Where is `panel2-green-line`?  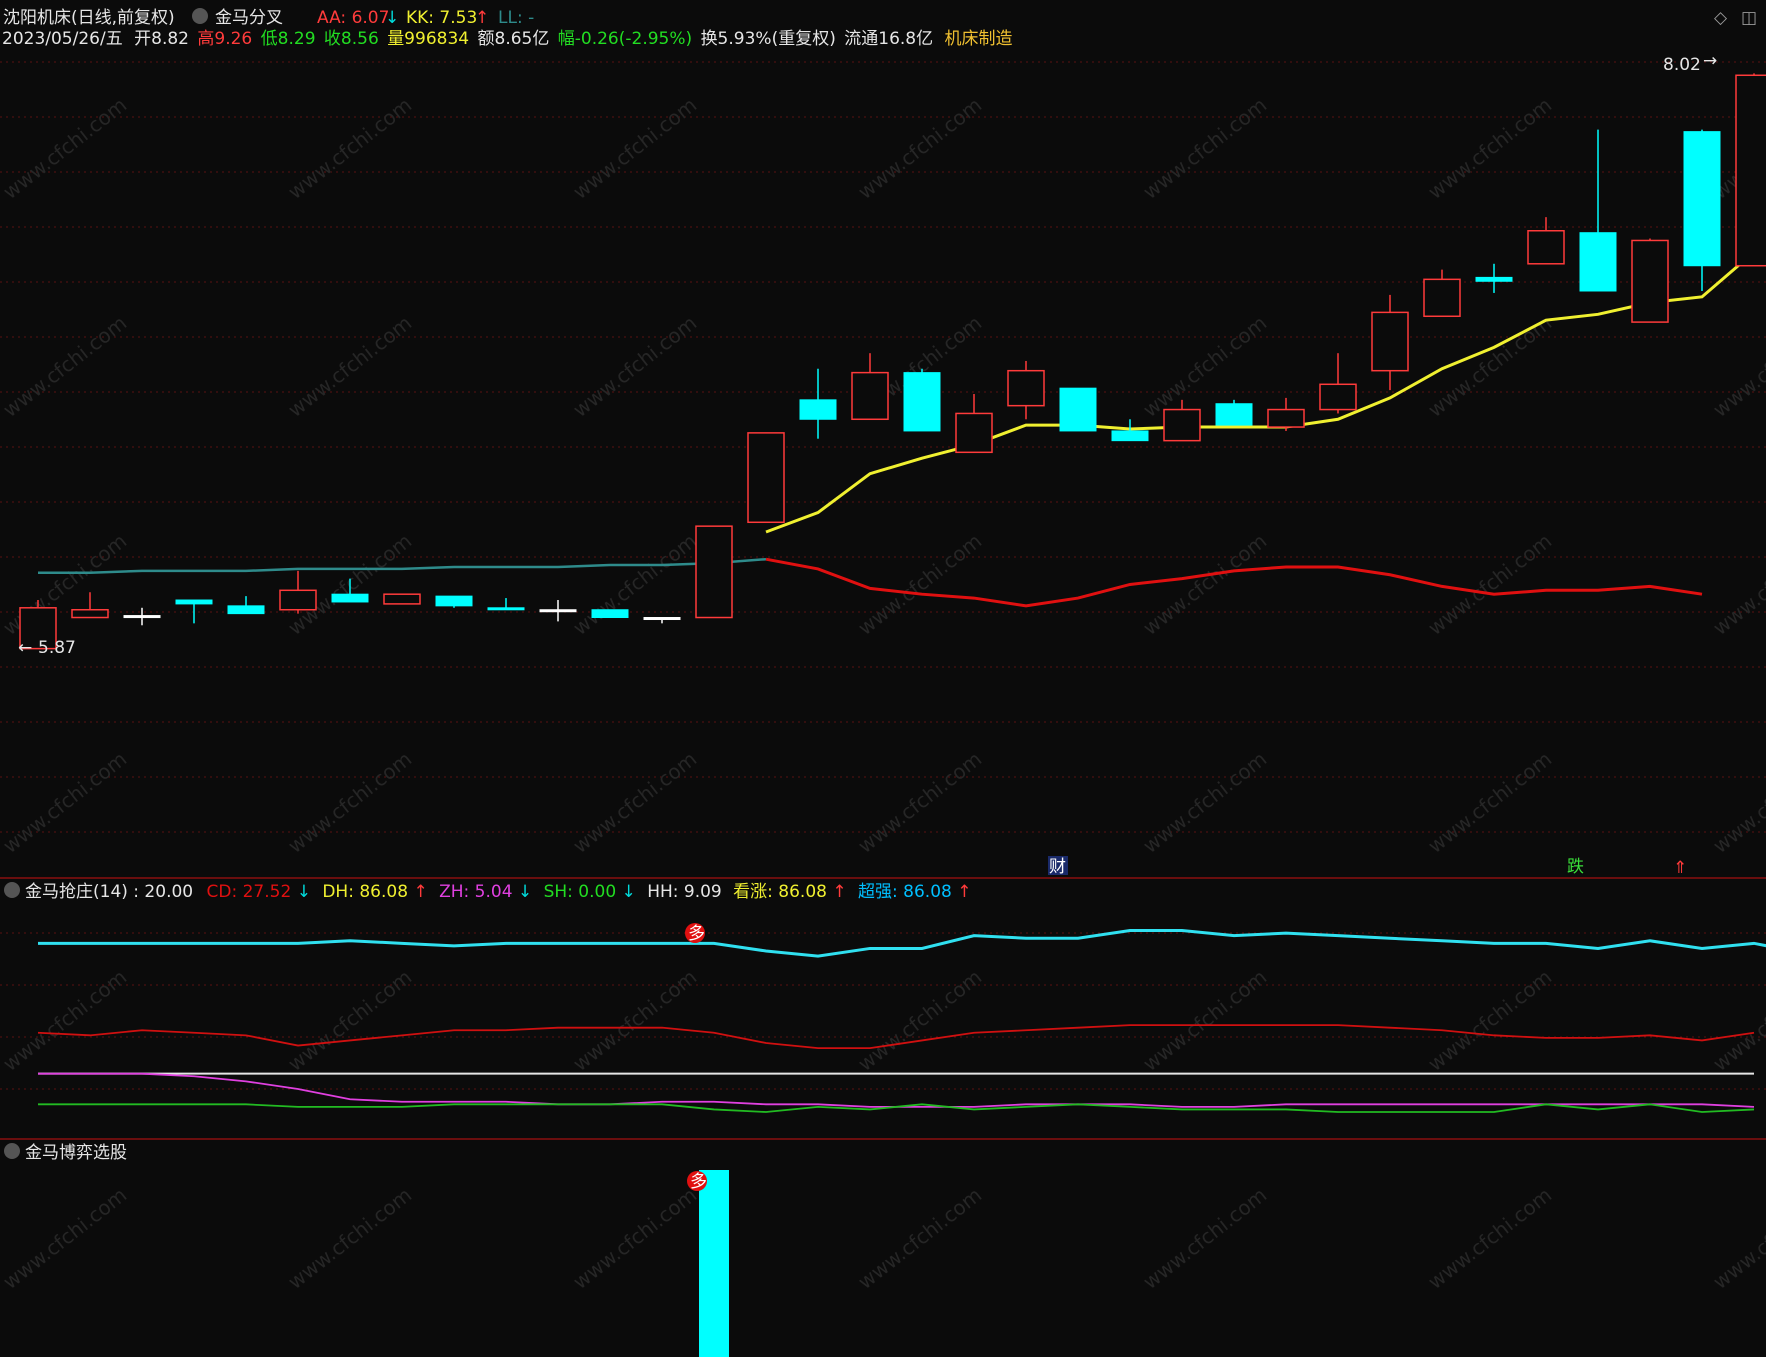
panel2-green-line is located at coordinates (896, 1108).